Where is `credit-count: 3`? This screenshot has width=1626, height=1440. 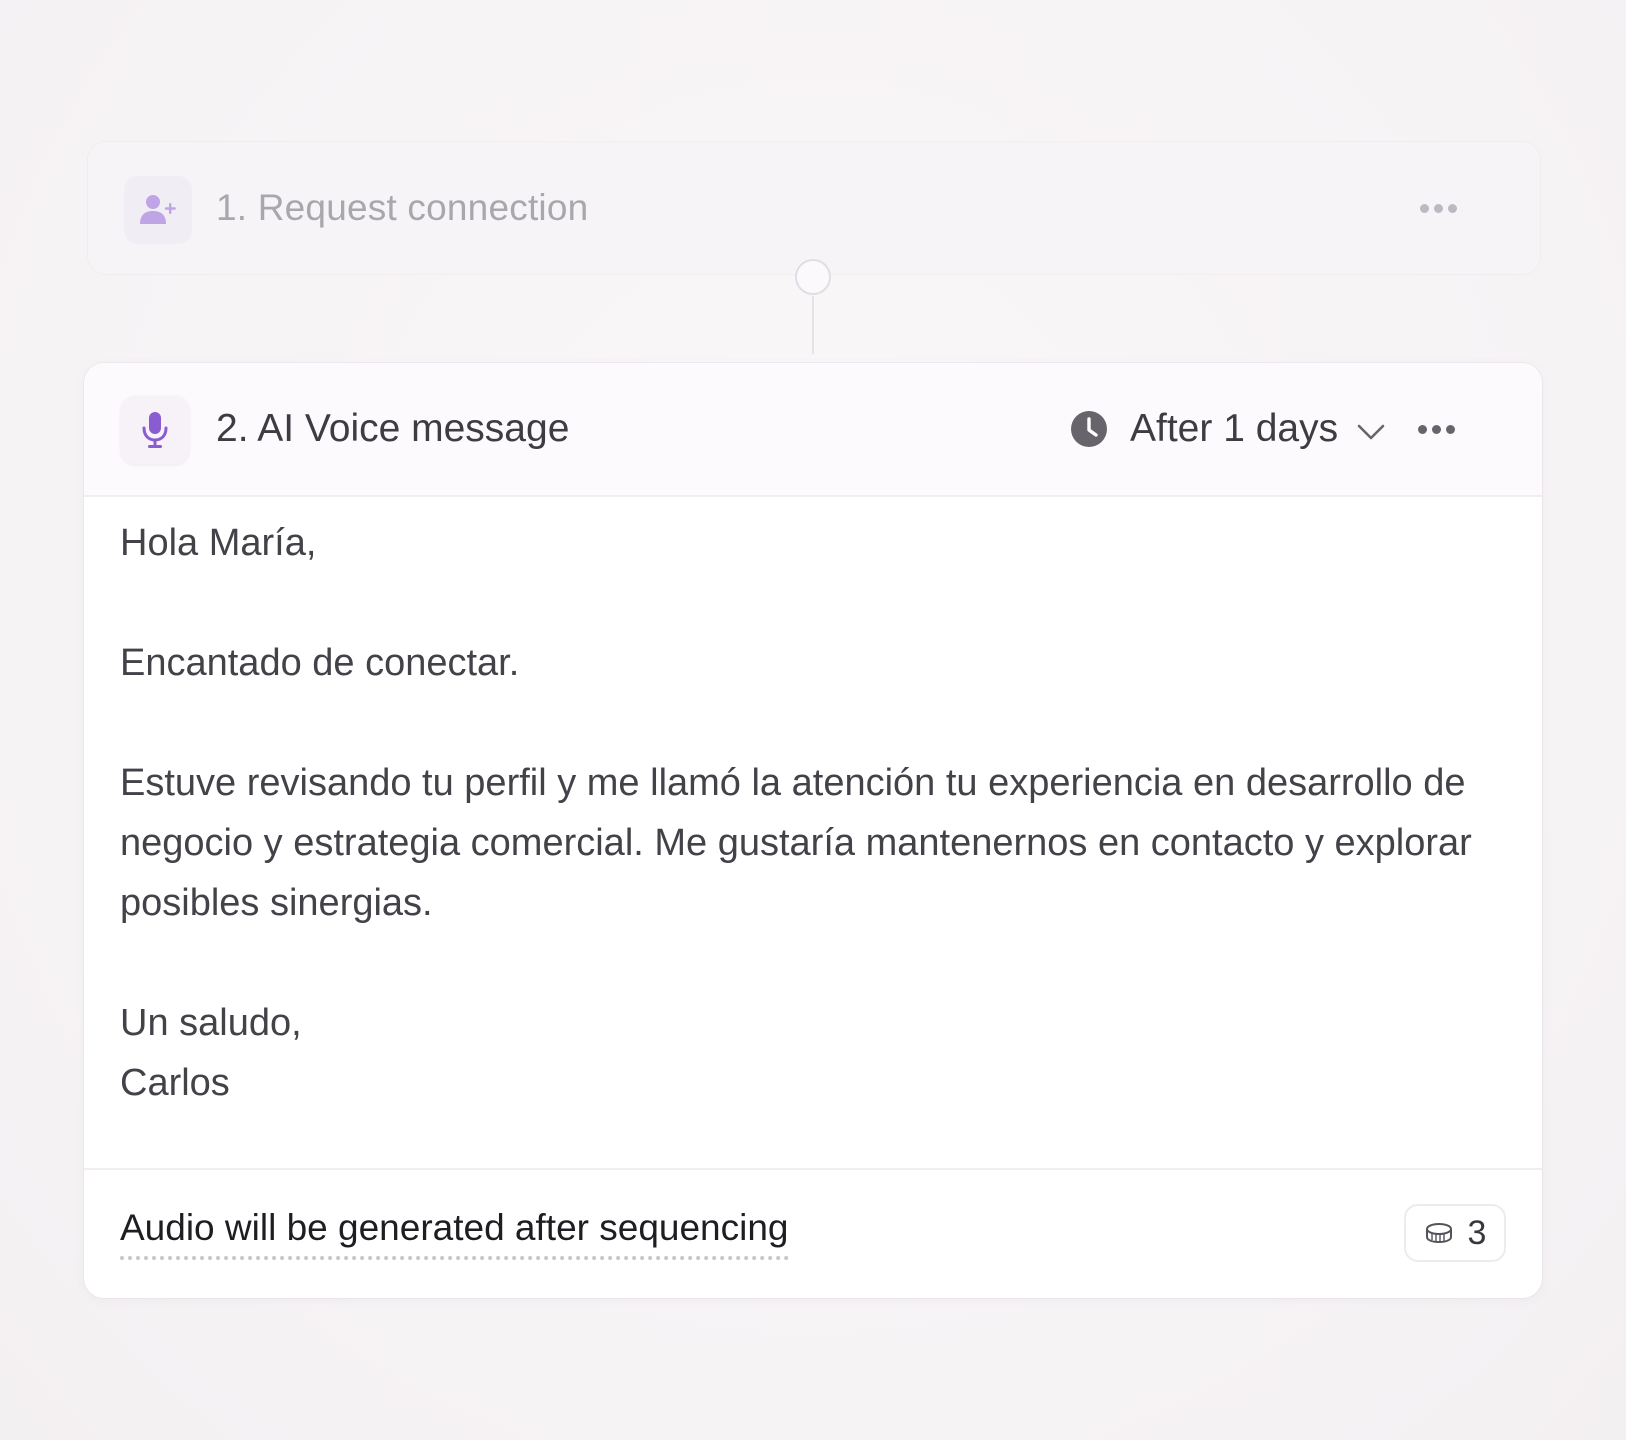 credit-count: 3 is located at coordinates (1477, 1232).